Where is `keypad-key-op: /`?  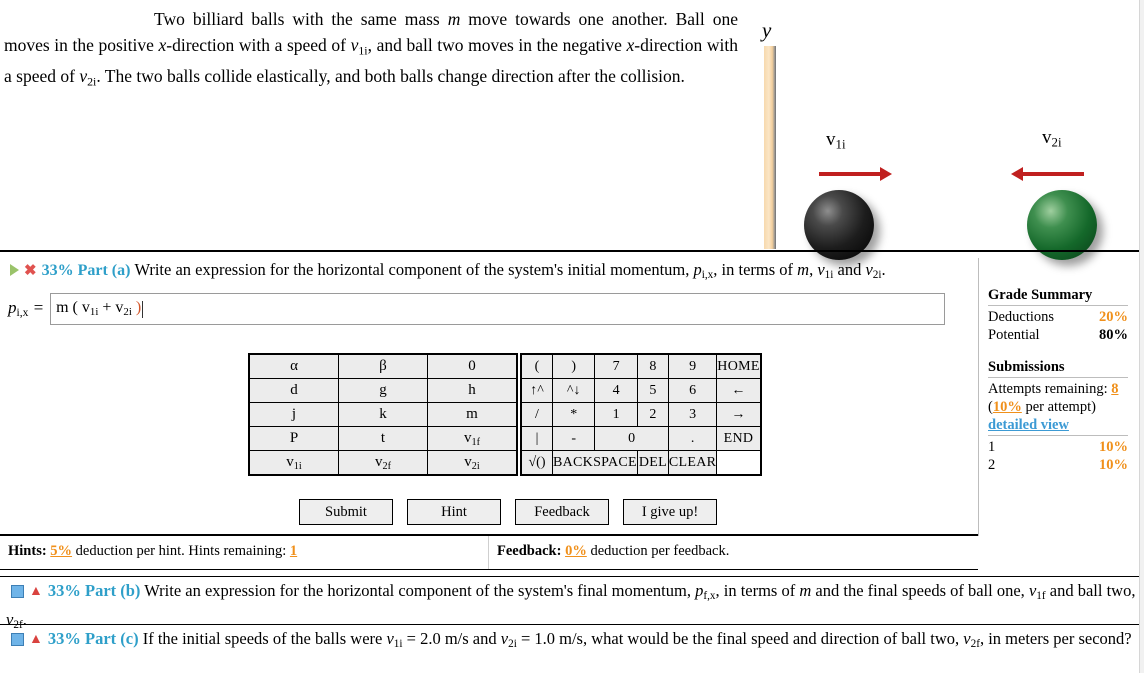
keypad-key-op: / is located at coordinates (536, 414).